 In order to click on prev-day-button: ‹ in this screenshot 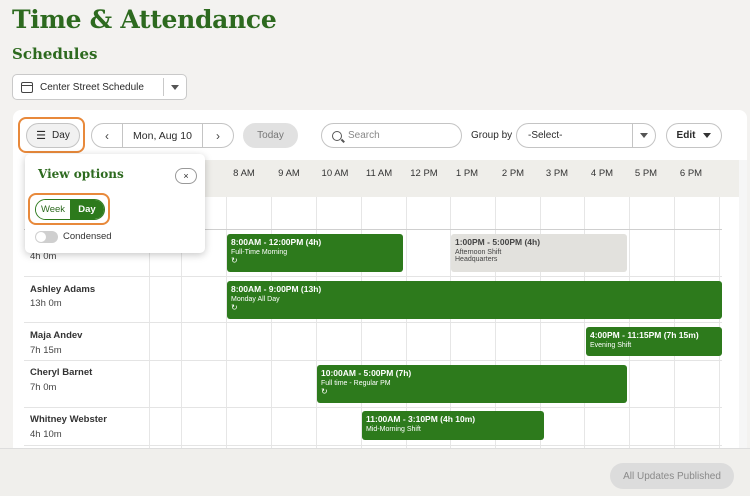, I will do `click(107, 135)`.